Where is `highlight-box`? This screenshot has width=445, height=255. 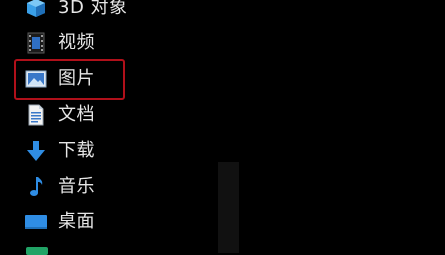 highlight-box is located at coordinates (69, 79).